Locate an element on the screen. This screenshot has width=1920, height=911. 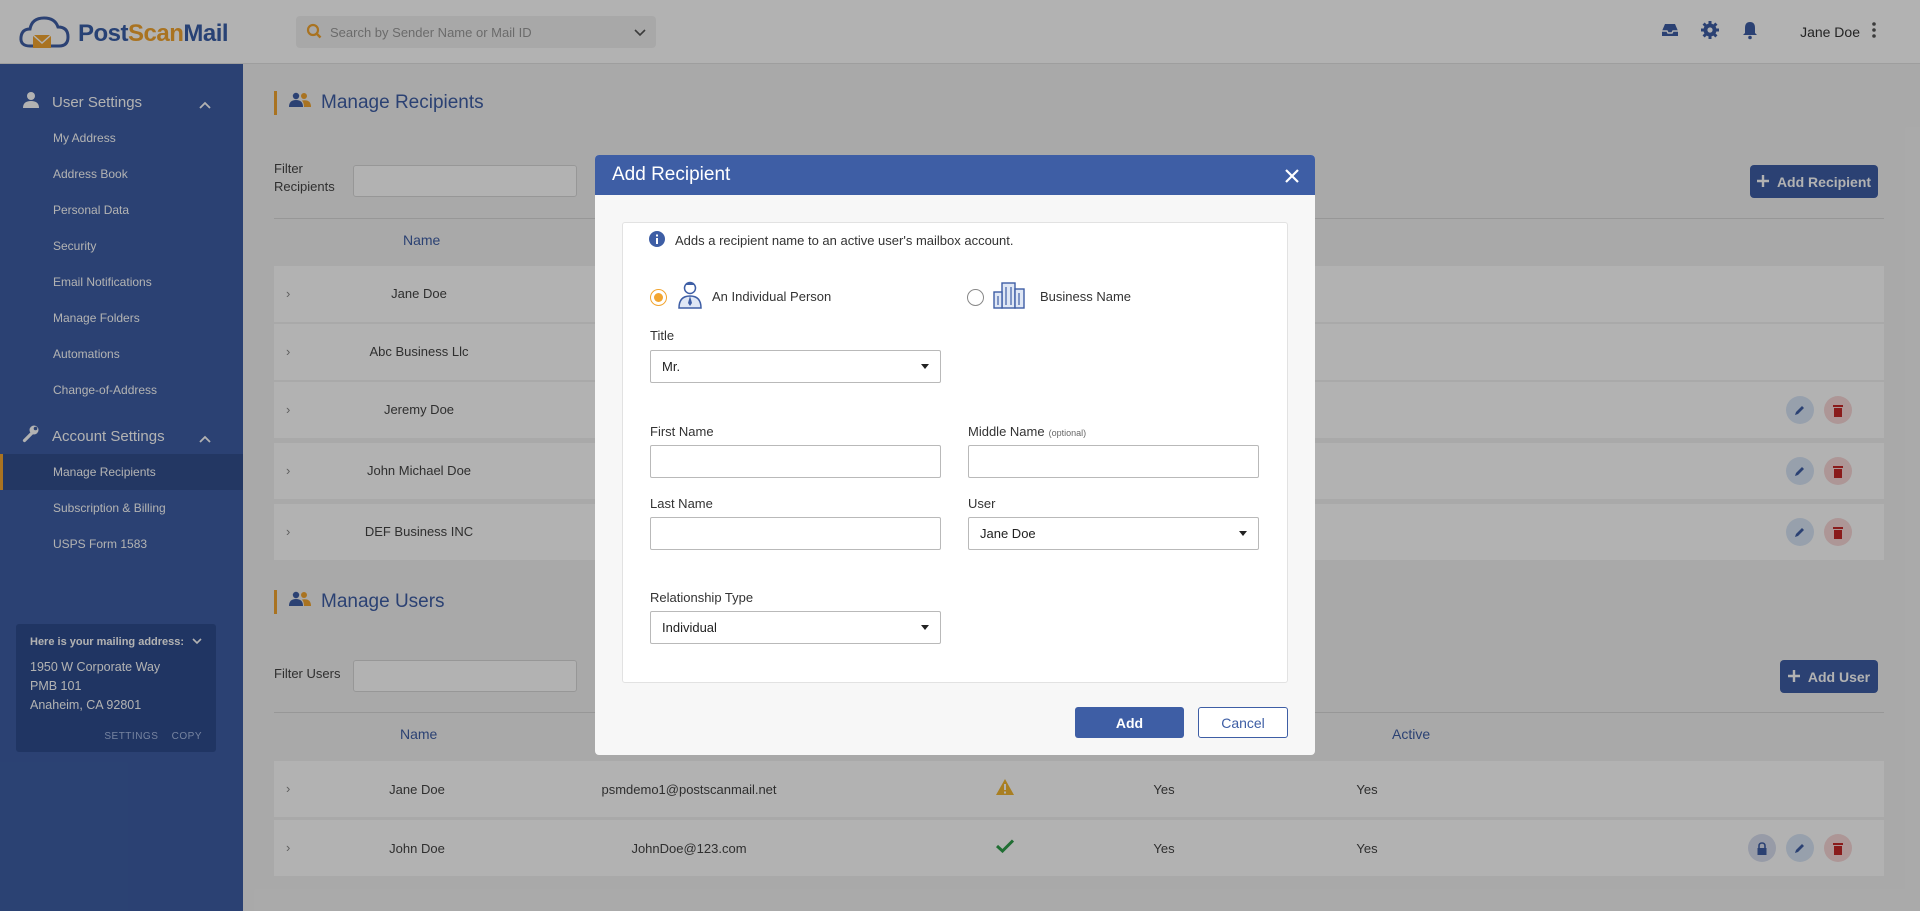
last-name-label: Last Name is located at coordinates (681, 503).